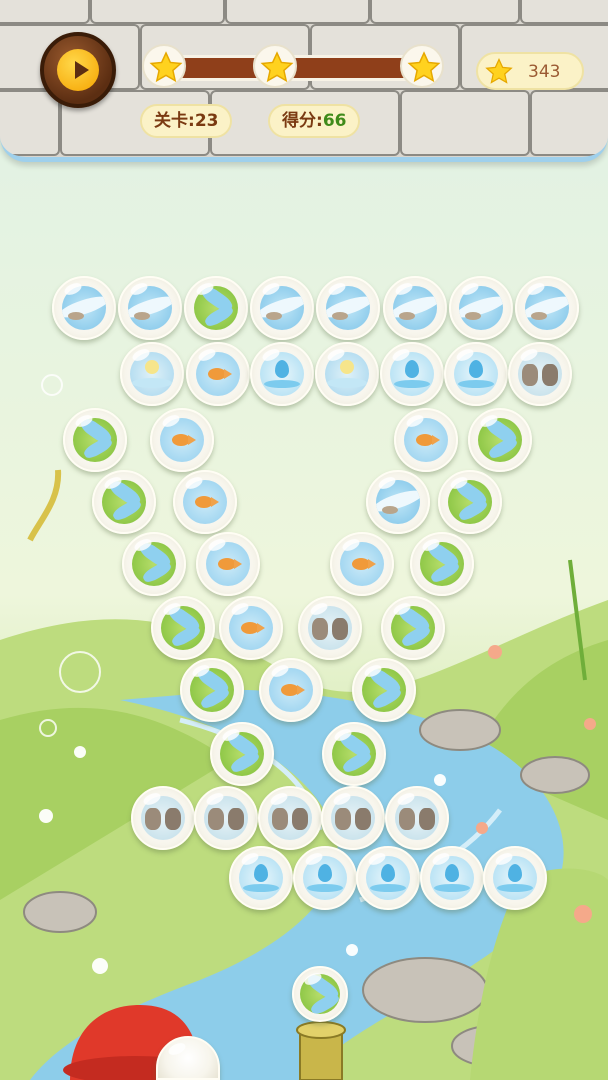  I want to click on current-shot-bubble, so click(320, 994).